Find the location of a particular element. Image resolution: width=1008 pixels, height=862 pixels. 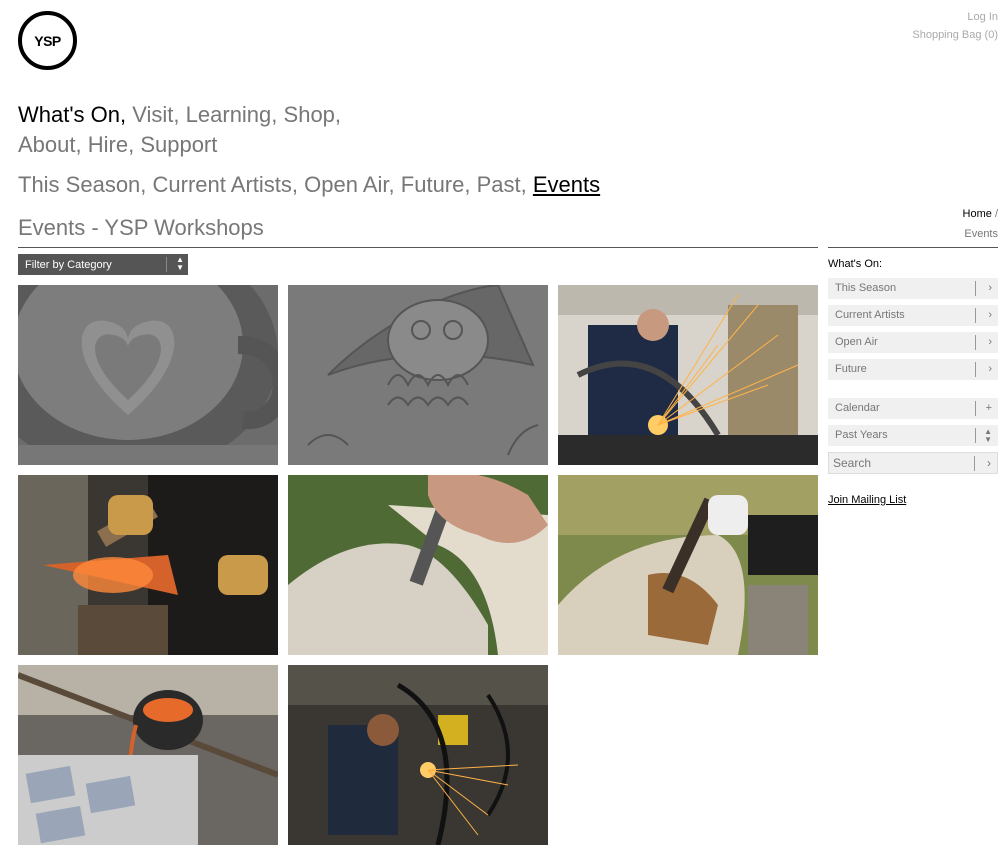

ysp-logo: YSP is located at coordinates (47, 40).